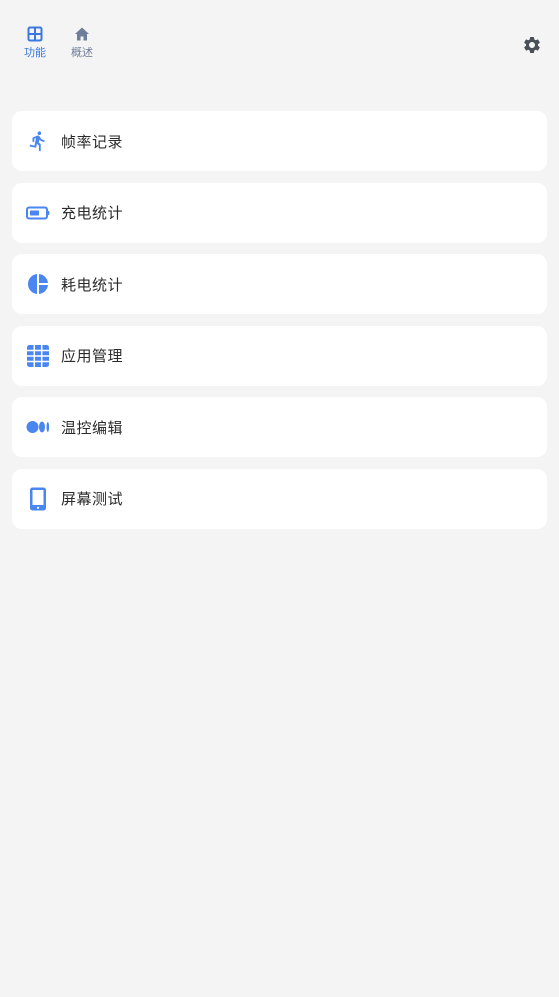 The height and width of the screenshot is (997, 559). What do you see at coordinates (38, 356) in the screenshot?
I see `apps-grid-icon` at bounding box center [38, 356].